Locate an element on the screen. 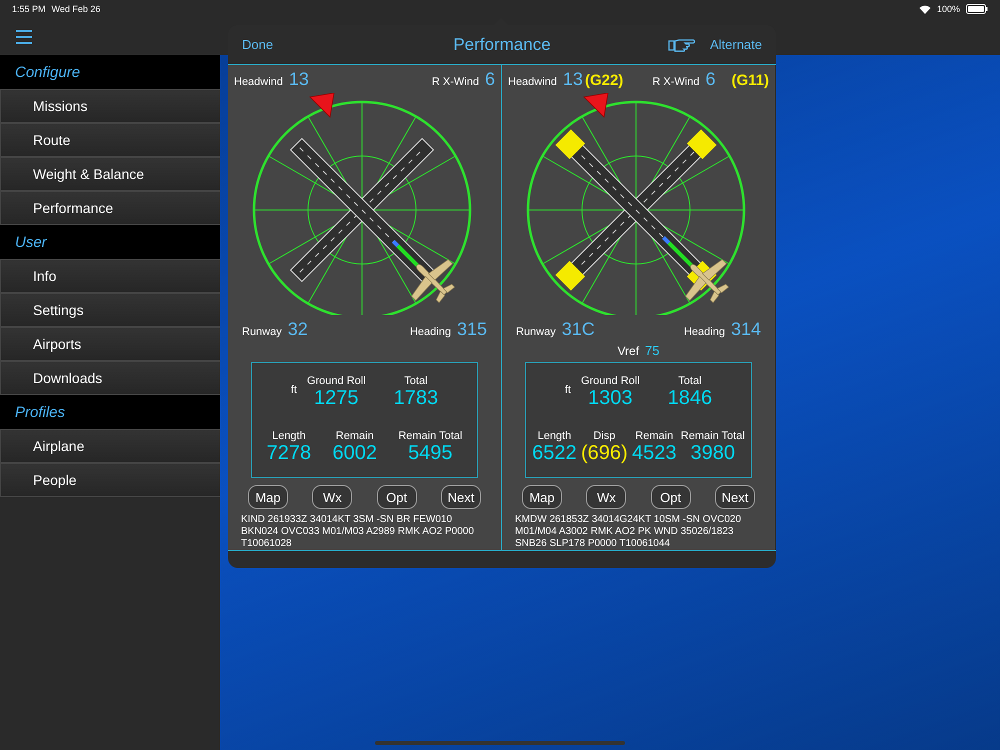 This screenshot has height=750, width=1000. runway-value: 32 is located at coordinates (298, 329).